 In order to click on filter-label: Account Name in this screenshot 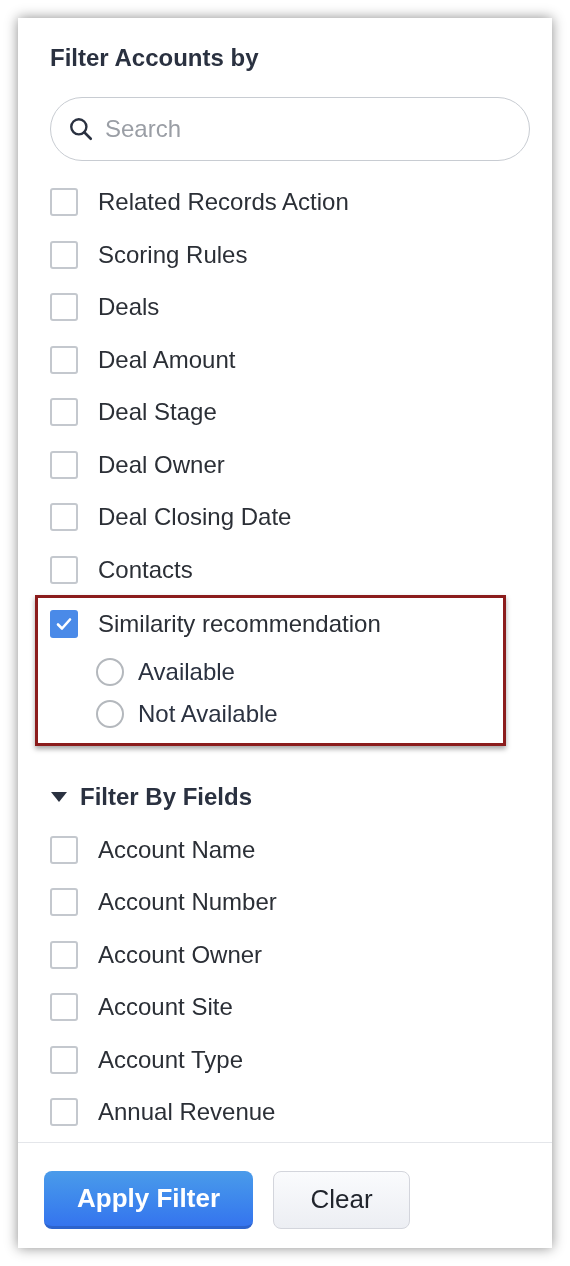, I will do `click(177, 849)`.